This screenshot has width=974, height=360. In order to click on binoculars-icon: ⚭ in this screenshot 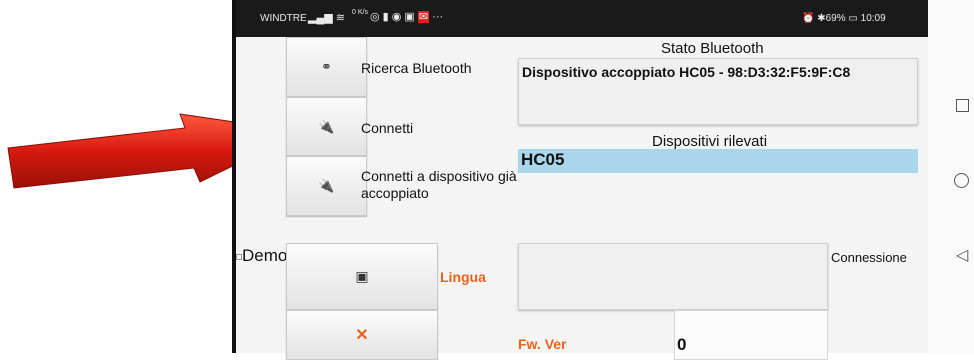, I will do `click(326, 66)`.